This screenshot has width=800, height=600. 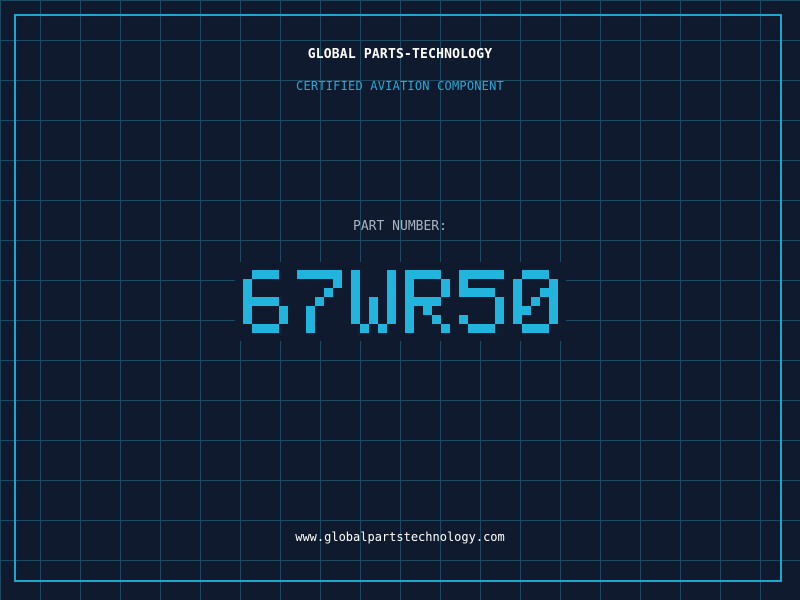 I want to click on website-url: www.globalpartstechnology.com, so click(x=400, y=537).